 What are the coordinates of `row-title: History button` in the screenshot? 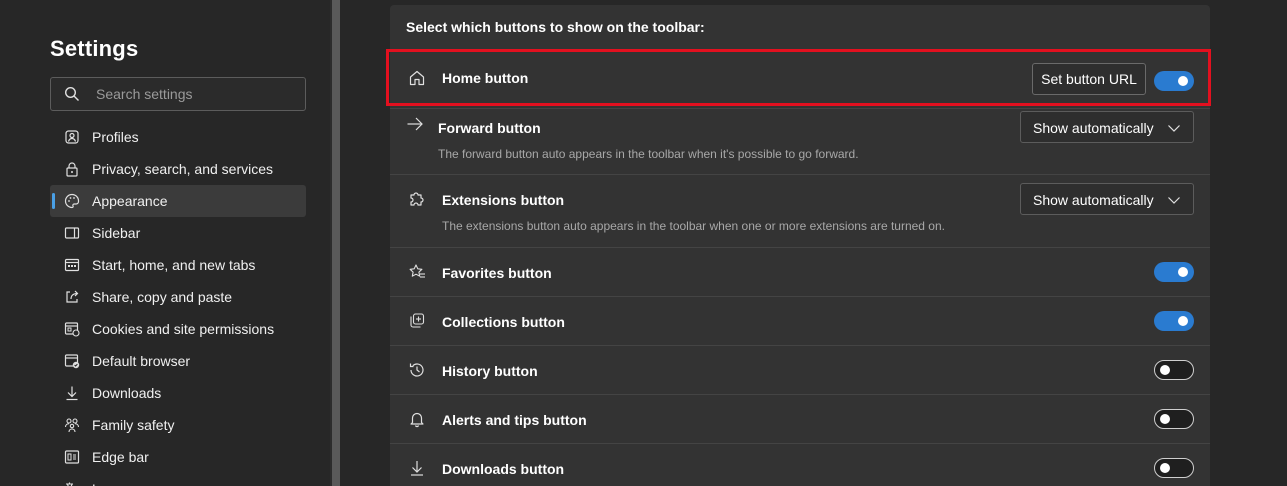 It's located at (490, 371).